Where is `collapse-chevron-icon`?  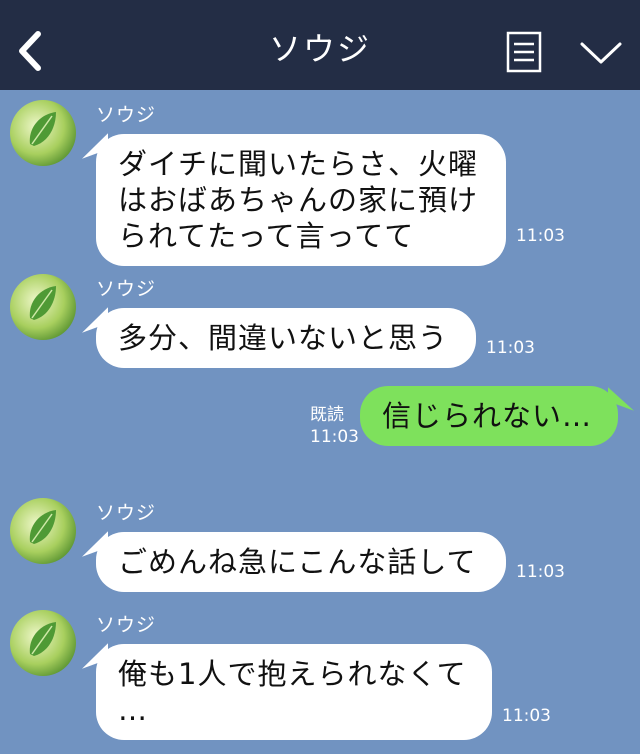 collapse-chevron-icon is located at coordinates (601, 53).